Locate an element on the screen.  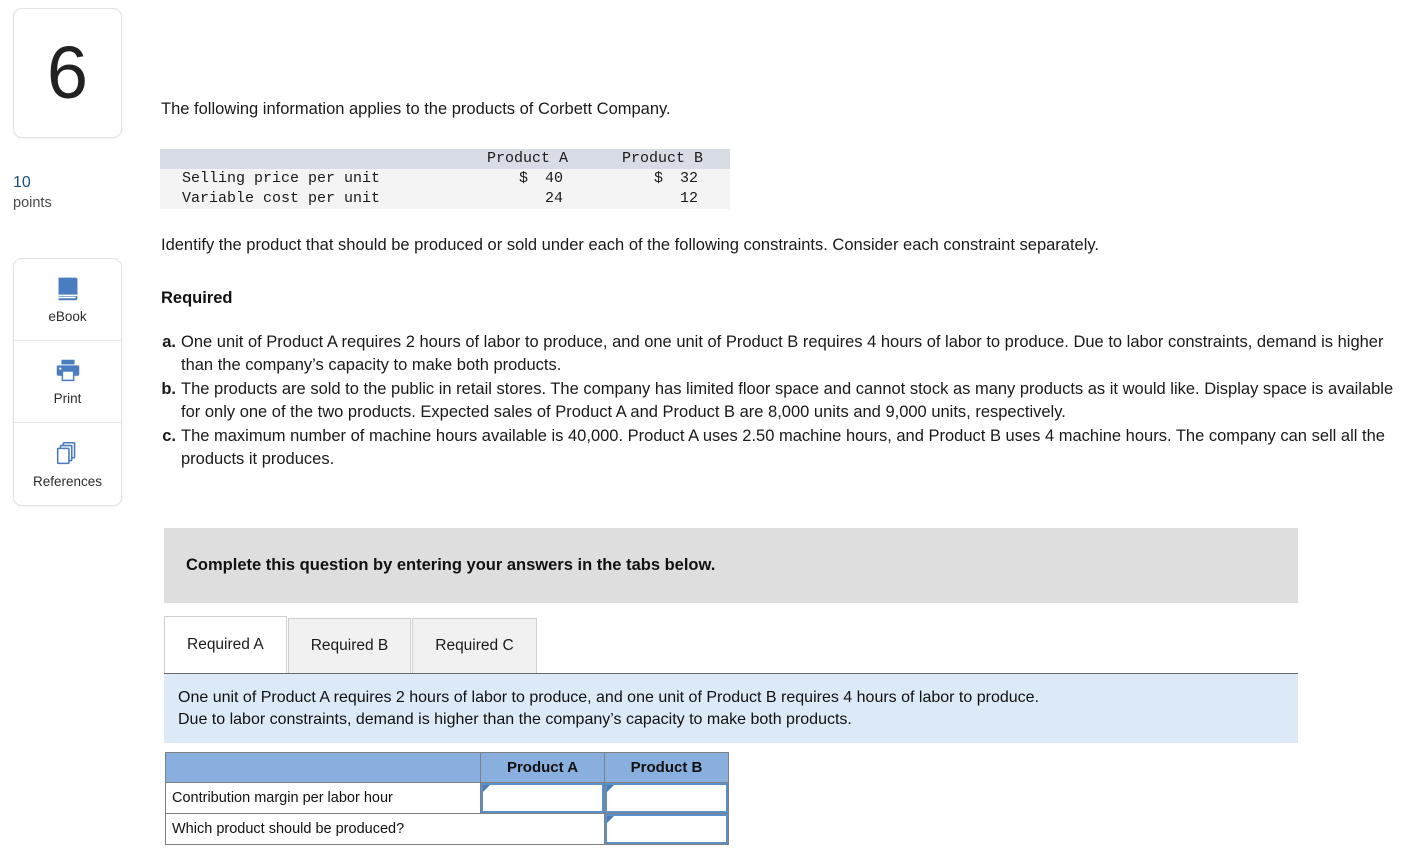
list-item-bullet: b. is located at coordinates (168, 389).